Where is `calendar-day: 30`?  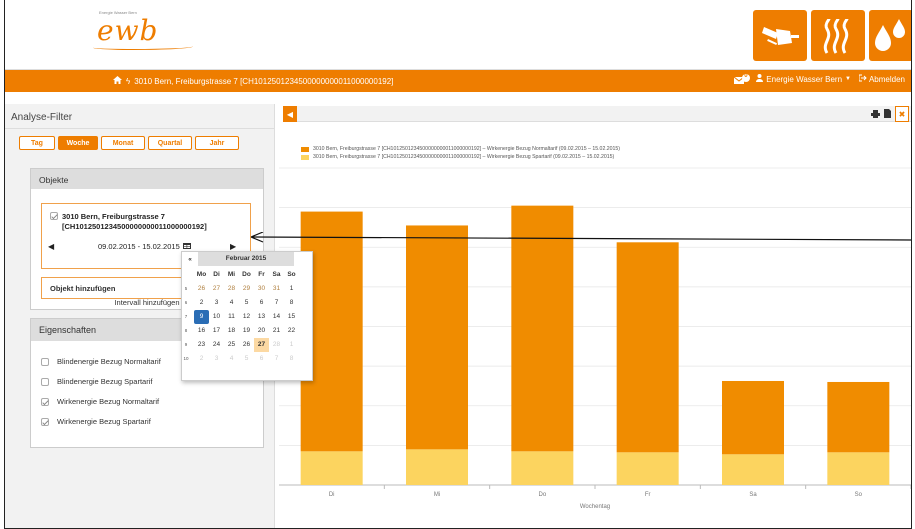
calendar-day: 30 is located at coordinates (261, 289).